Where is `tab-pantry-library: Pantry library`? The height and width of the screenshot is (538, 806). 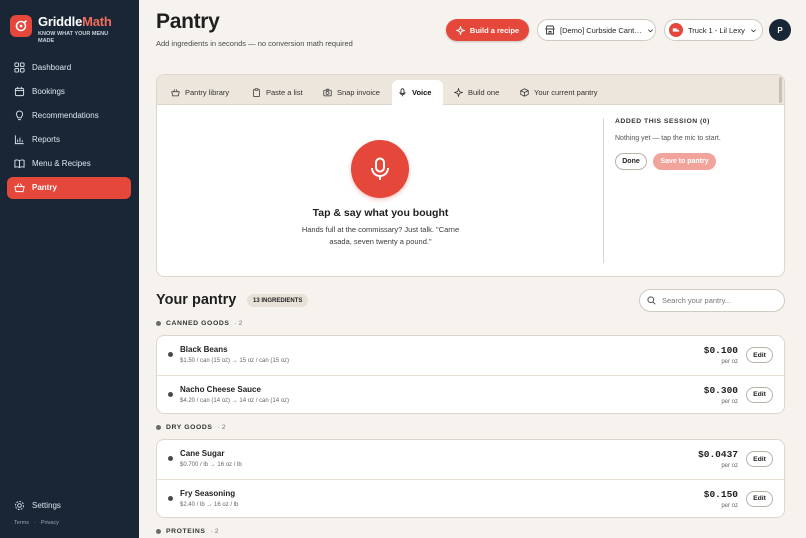 tab-pantry-library: Pantry library is located at coordinates (200, 92).